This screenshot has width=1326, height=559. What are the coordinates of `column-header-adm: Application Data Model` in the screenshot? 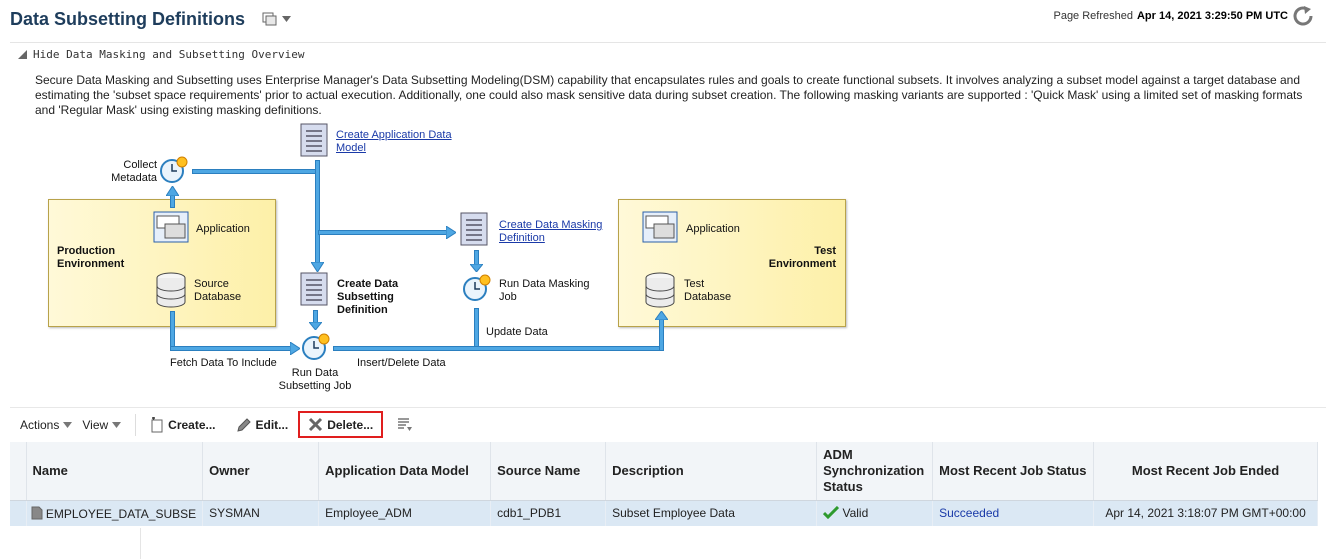 It's located at (405, 471).